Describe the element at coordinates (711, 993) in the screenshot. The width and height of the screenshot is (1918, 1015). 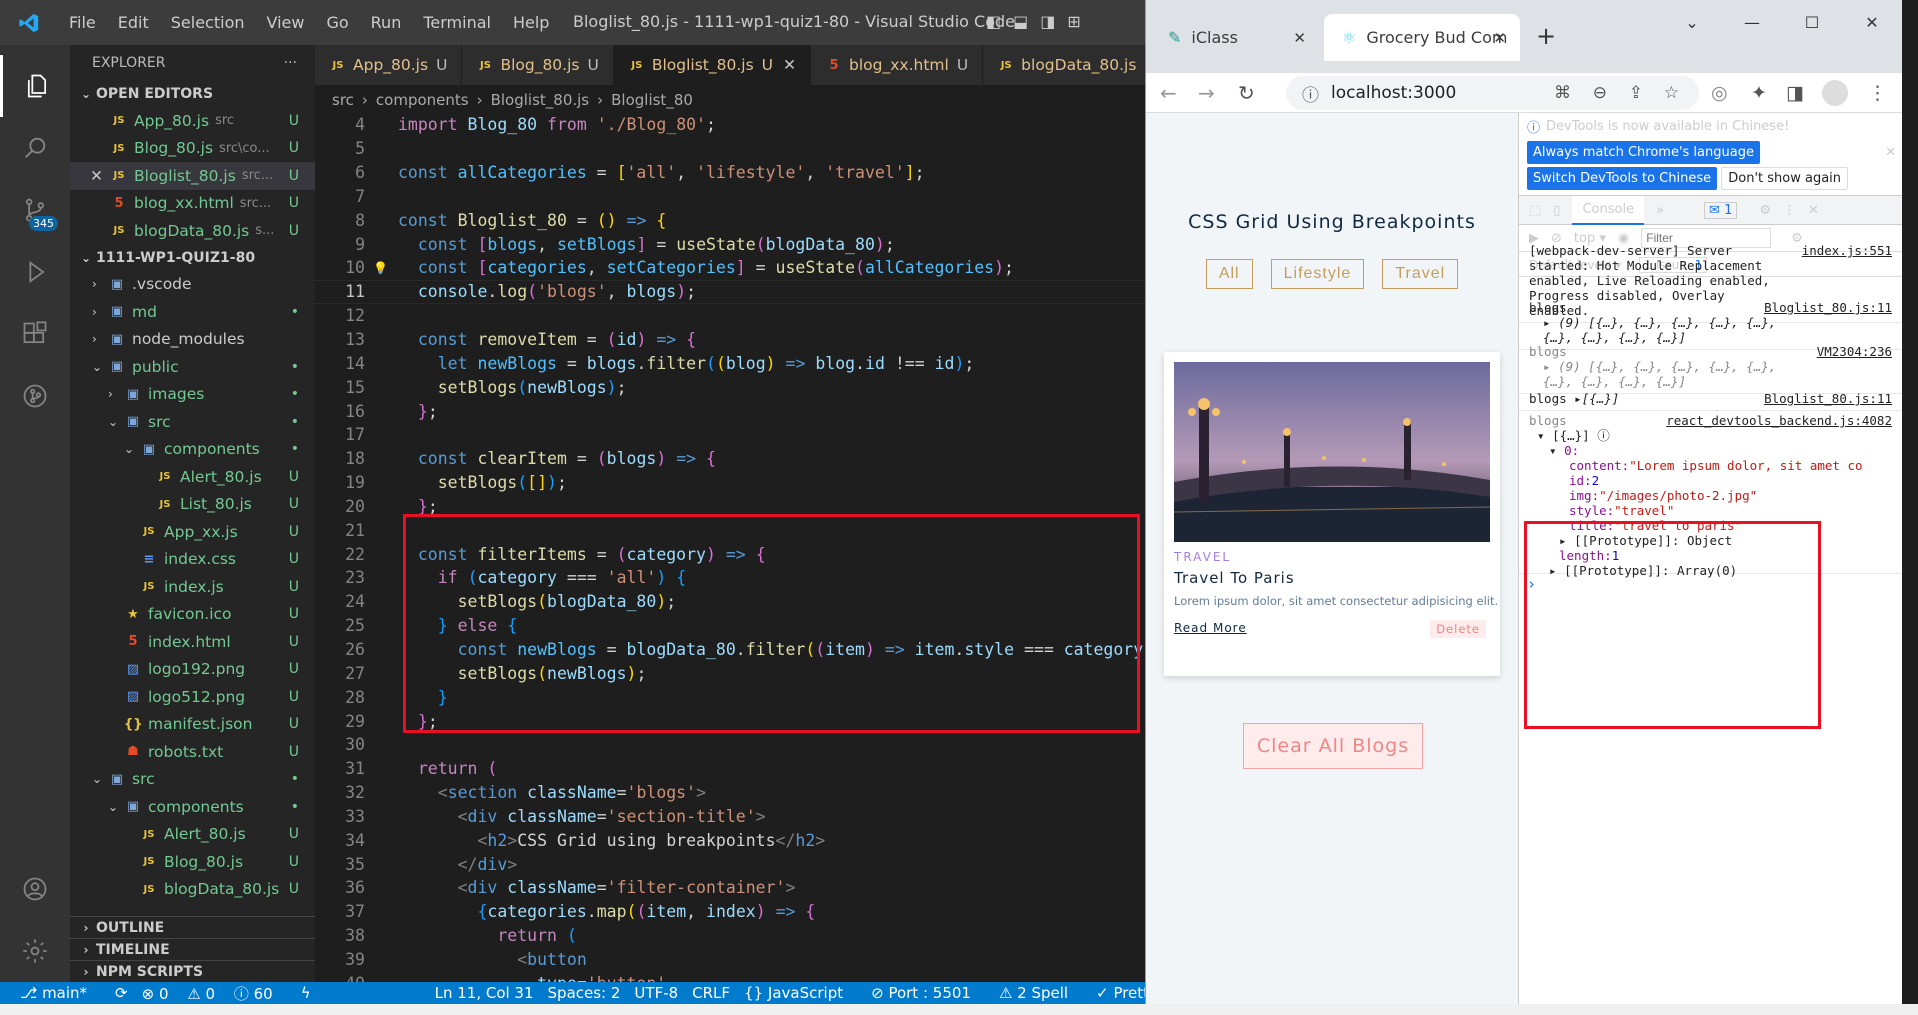
I see `eol-status: CRLF` at that location.